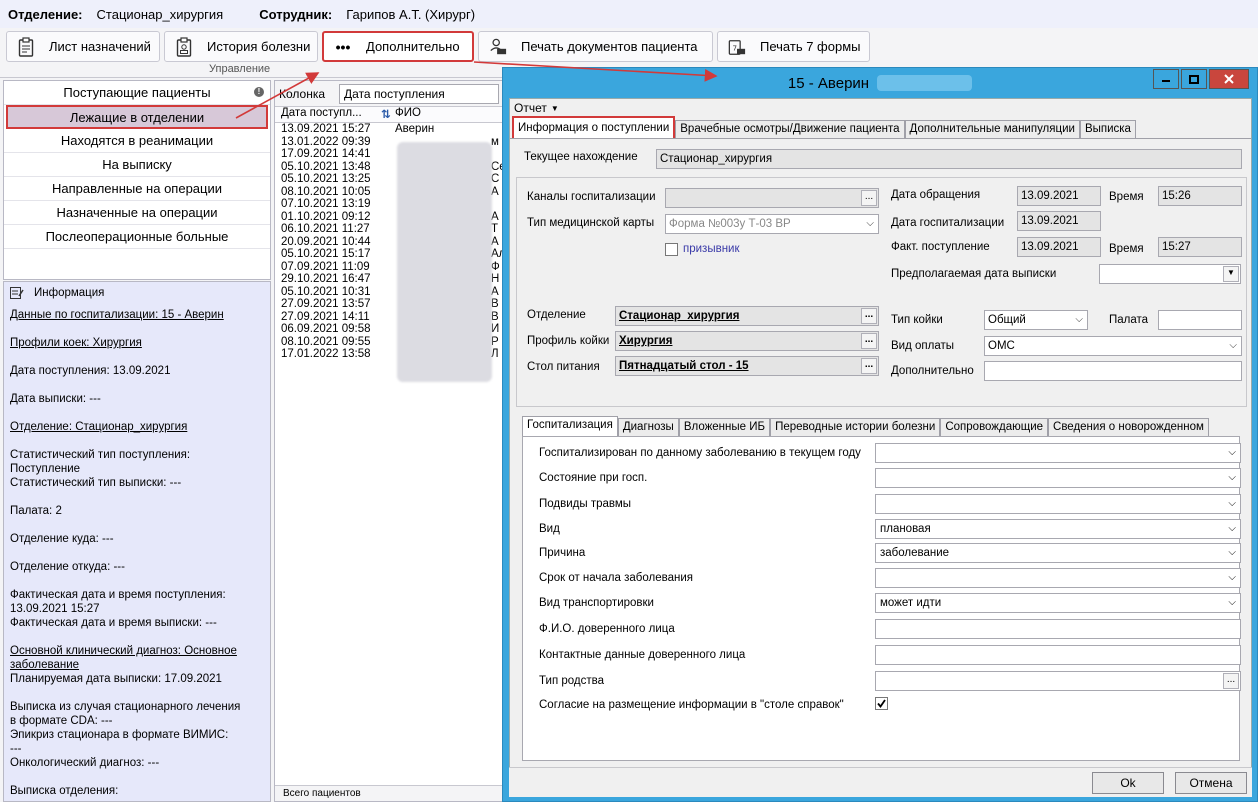 Image resolution: width=1258 pixels, height=802 pixels. I want to click on card-type-label: Тип медицинской карты, so click(591, 223).